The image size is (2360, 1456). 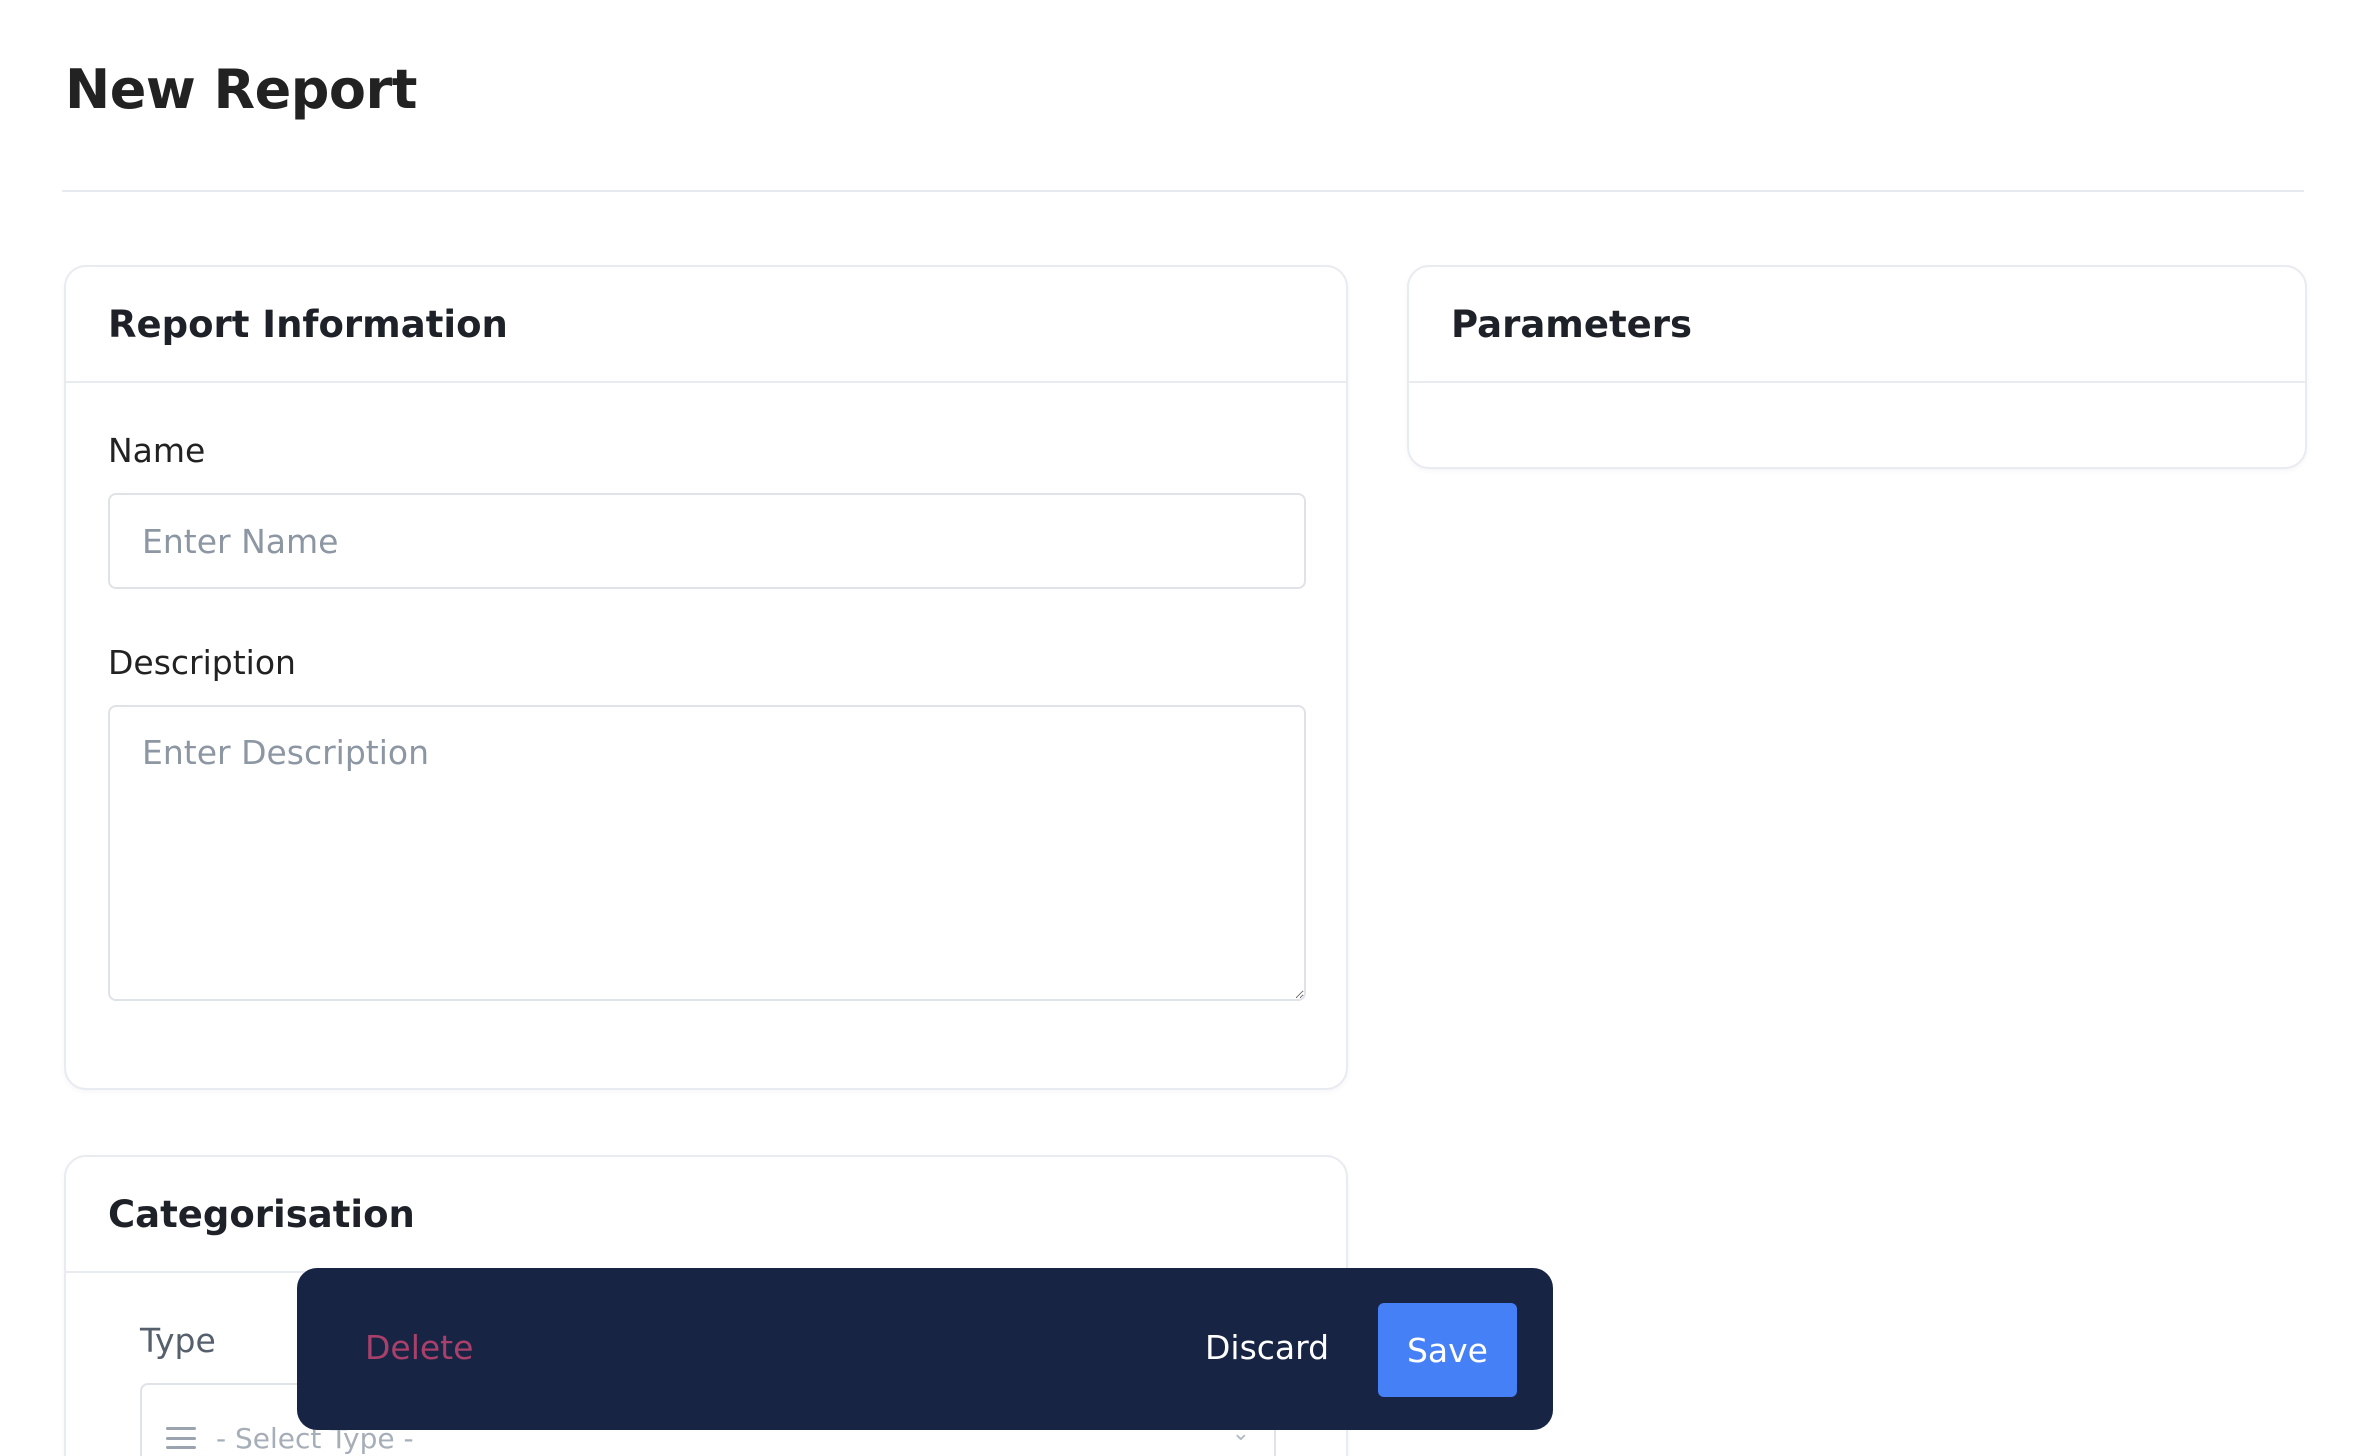 What do you see at coordinates (1267, 1348) in the screenshot?
I see `discard-button: Discard` at bounding box center [1267, 1348].